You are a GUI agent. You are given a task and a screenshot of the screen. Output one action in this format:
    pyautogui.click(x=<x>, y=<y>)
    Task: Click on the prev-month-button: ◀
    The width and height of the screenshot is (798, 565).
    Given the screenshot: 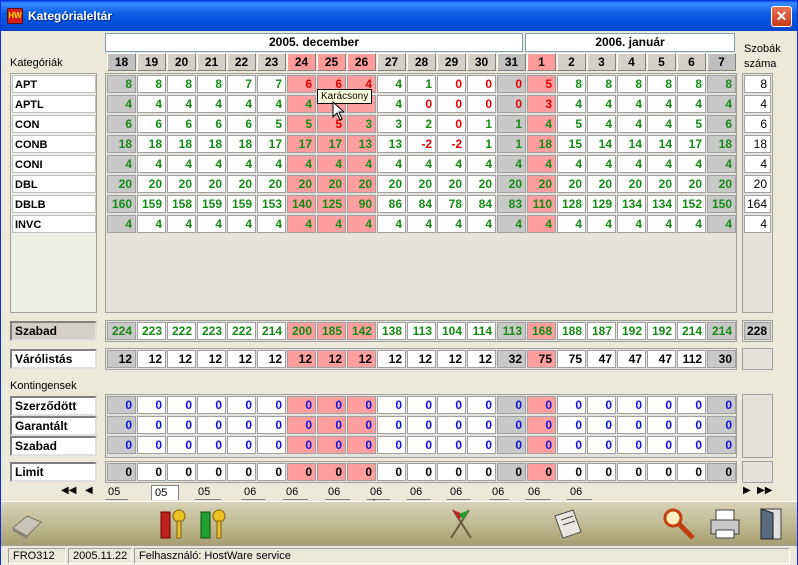 What is the action you would take?
    pyautogui.click(x=89, y=490)
    